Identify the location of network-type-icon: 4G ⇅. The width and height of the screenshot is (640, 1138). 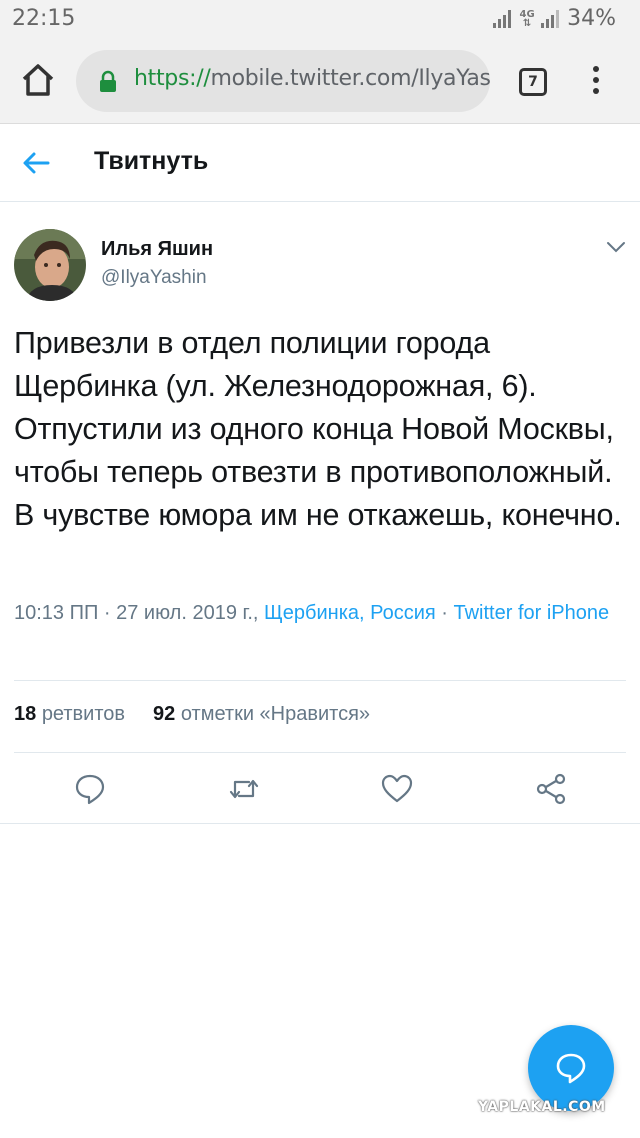
(527, 18).